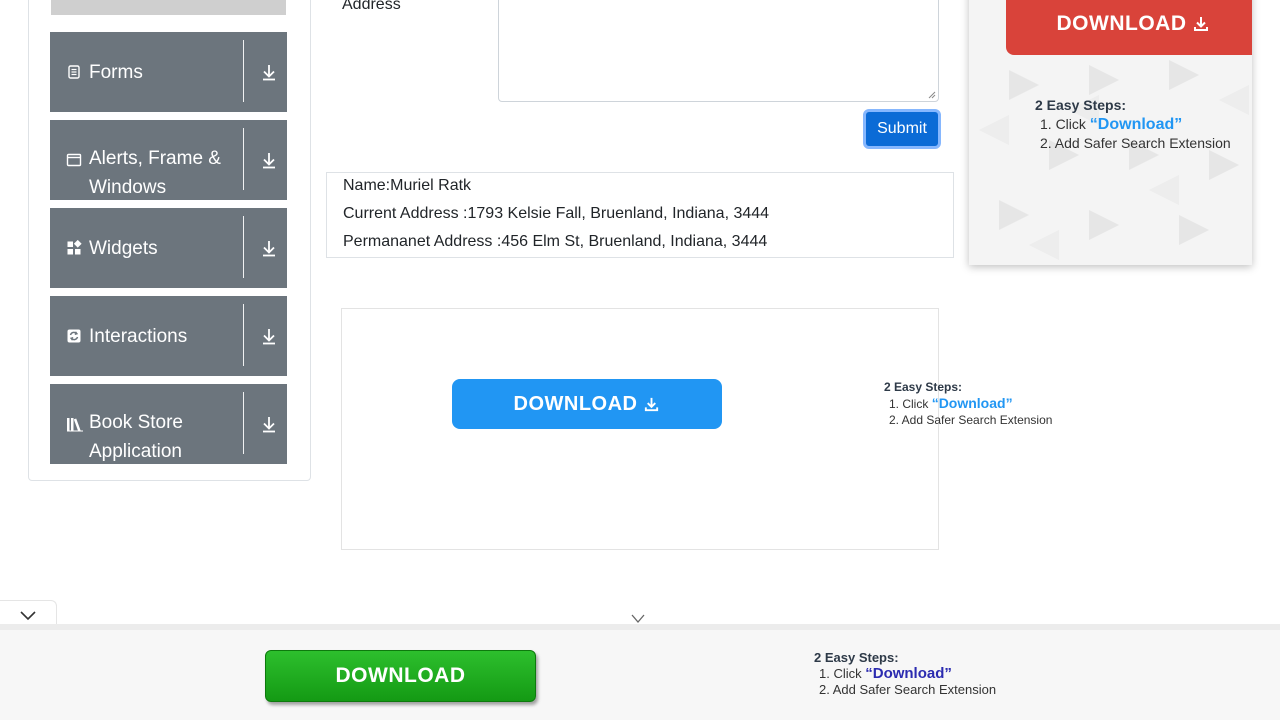 Image resolution: width=1280 pixels, height=720 pixels. I want to click on sidebar-group-alerts: Alerts, Frame & Windows, so click(168, 160).